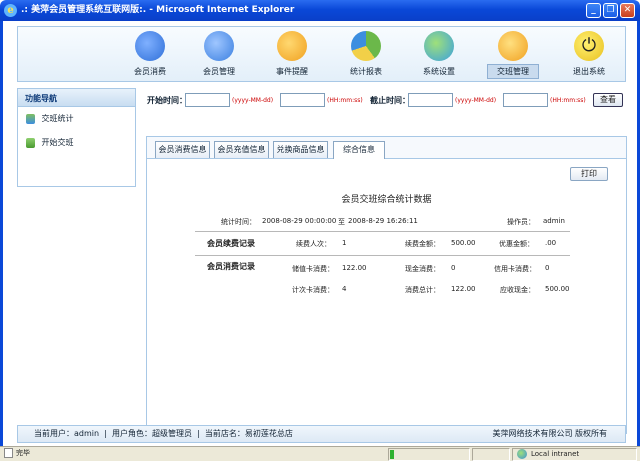 The width and height of the screenshot is (640, 461). What do you see at coordinates (516, 244) in the screenshot?
I see `discount-label: 优惠金额：` at bounding box center [516, 244].